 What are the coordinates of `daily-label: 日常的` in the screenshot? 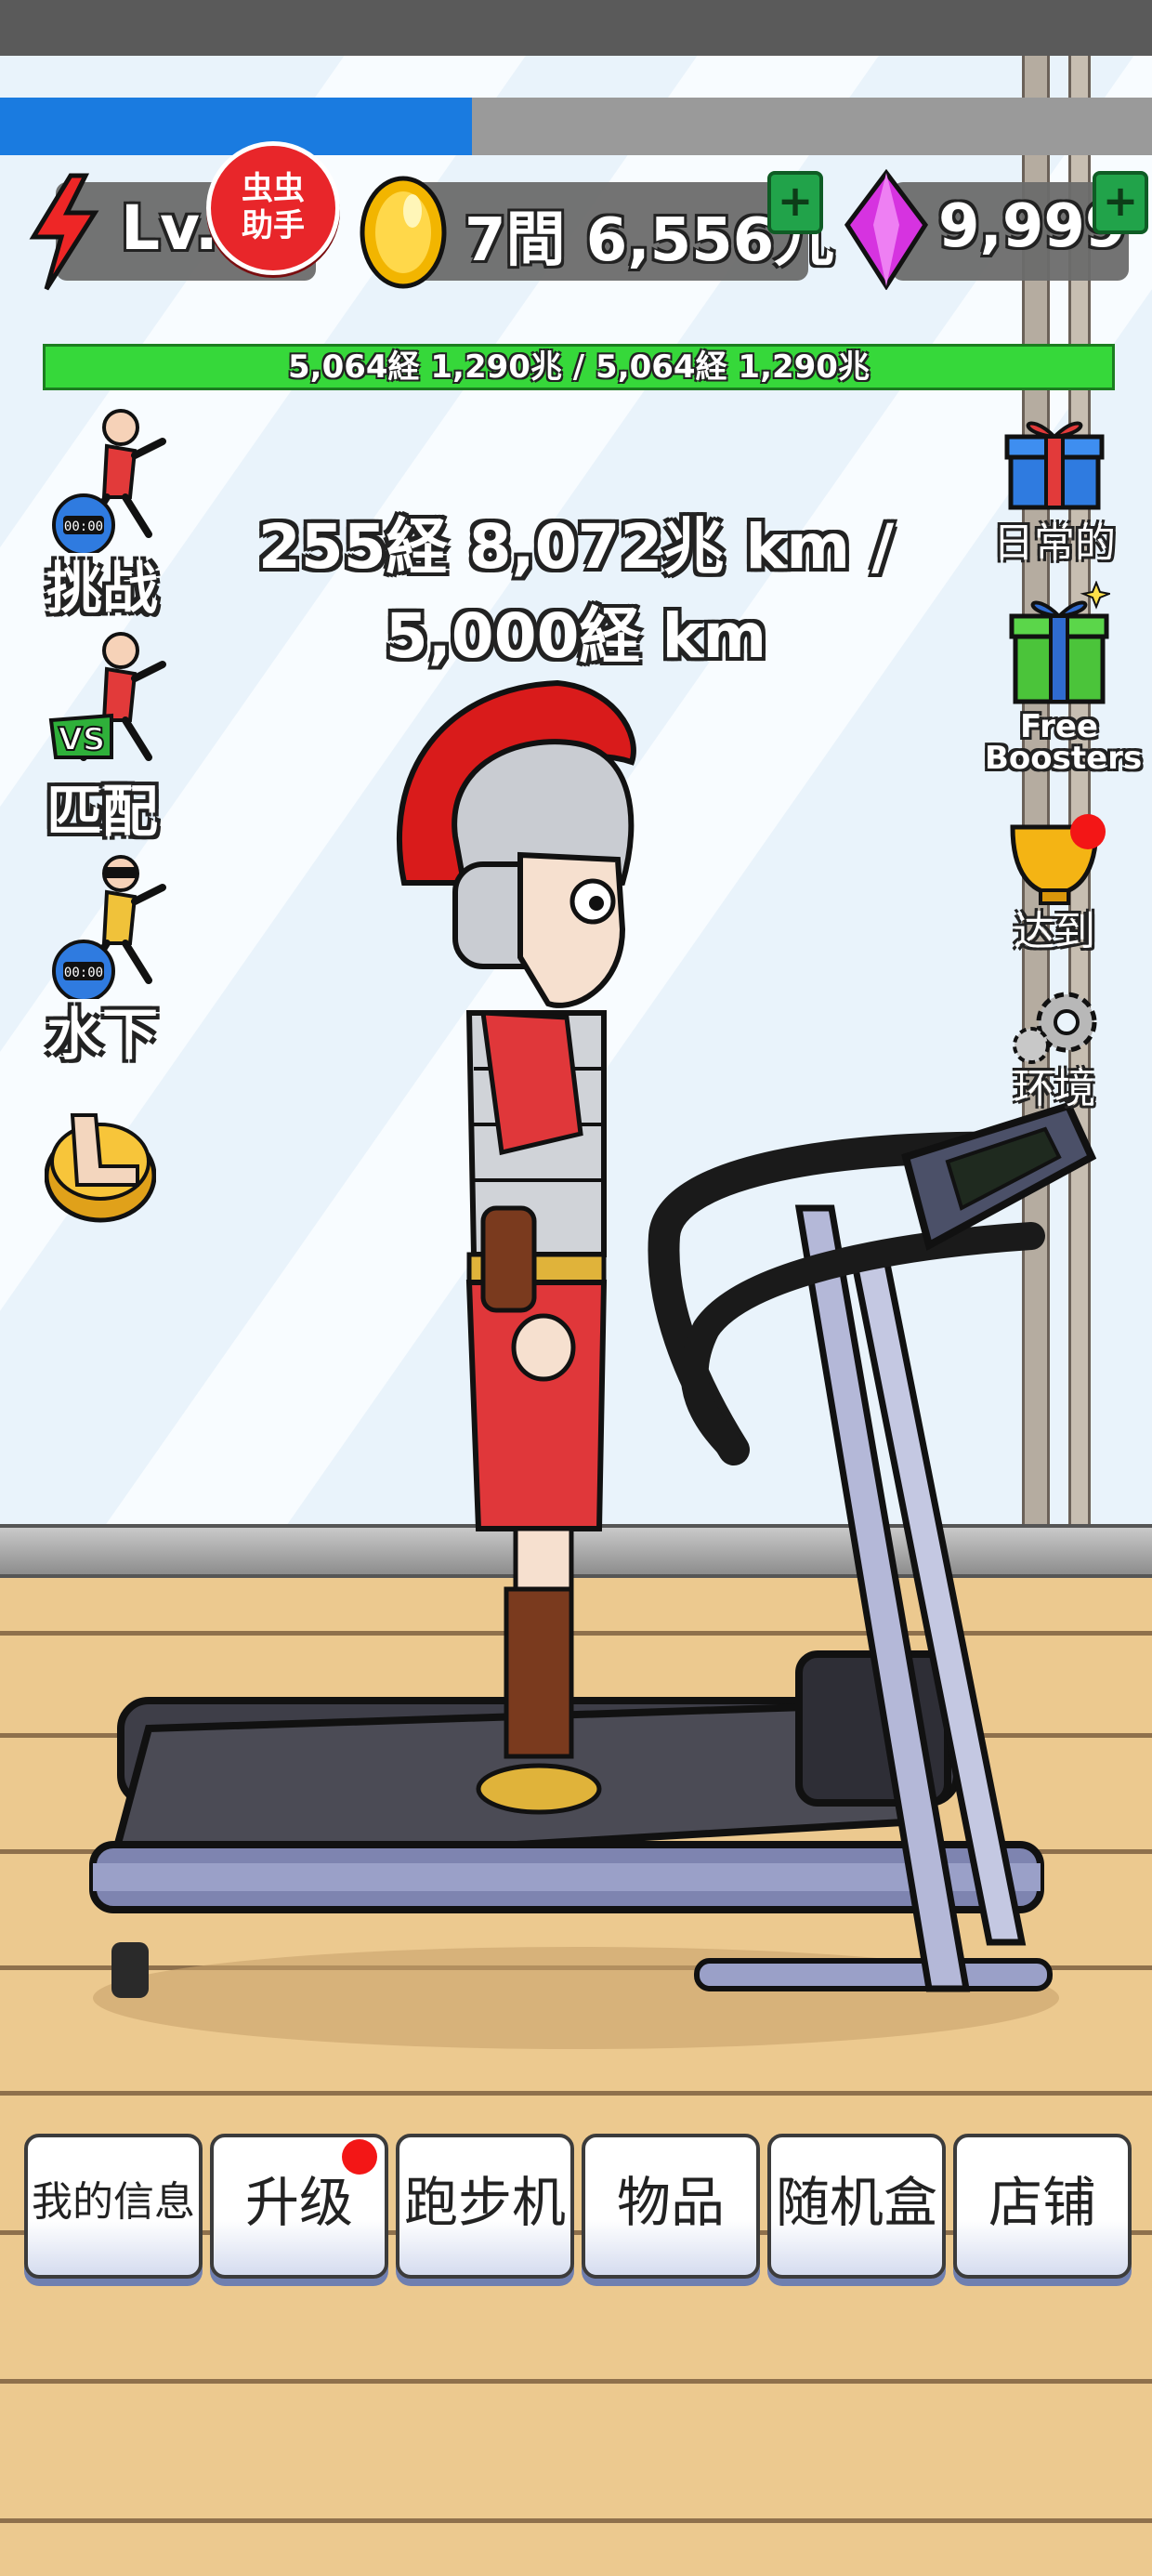 It's located at (1054, 543).